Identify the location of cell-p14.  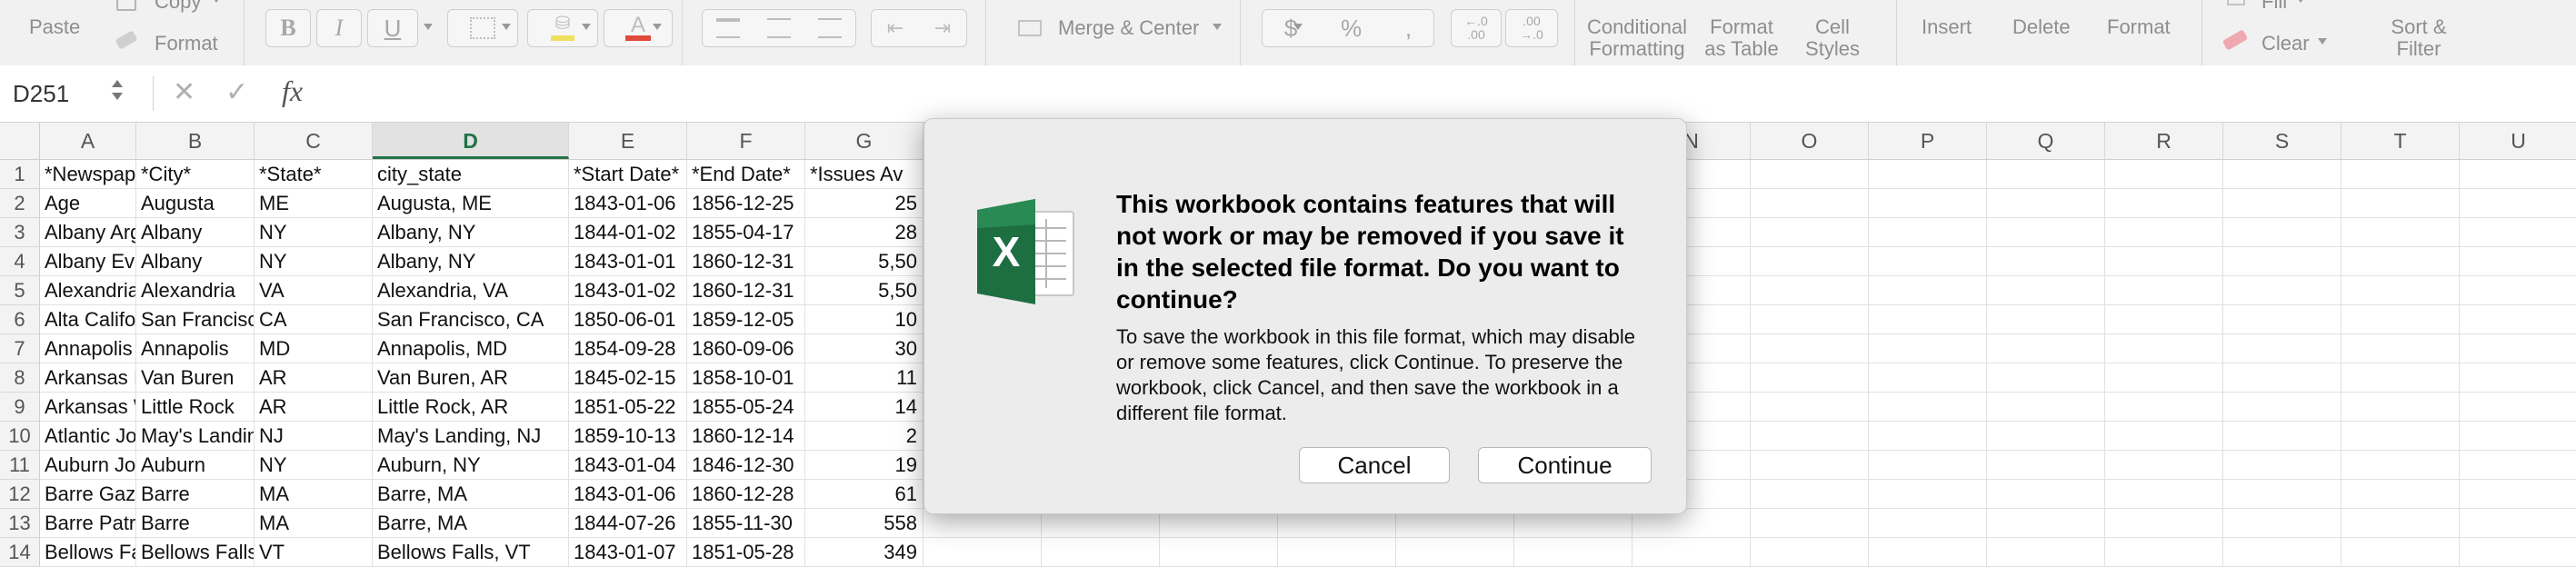
(1928, 552).